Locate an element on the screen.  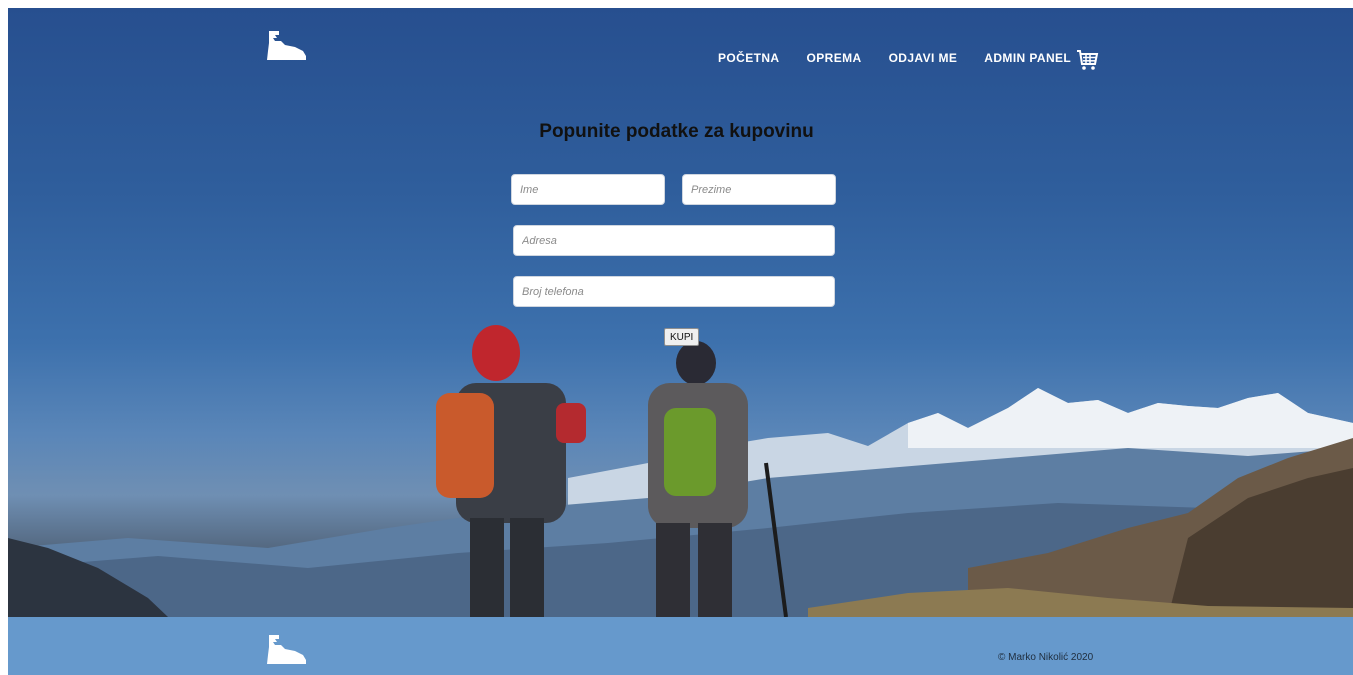
copyright-text: © Marko Nikolić 2020 is located at coordinates (1046, 657).